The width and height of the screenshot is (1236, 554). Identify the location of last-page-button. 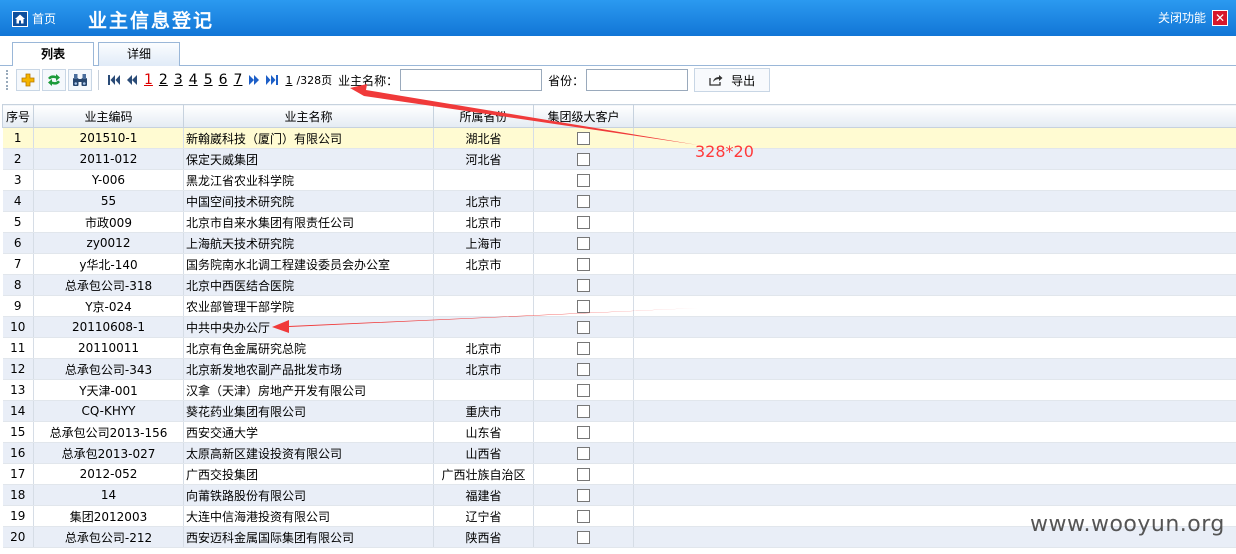
(272, 80).